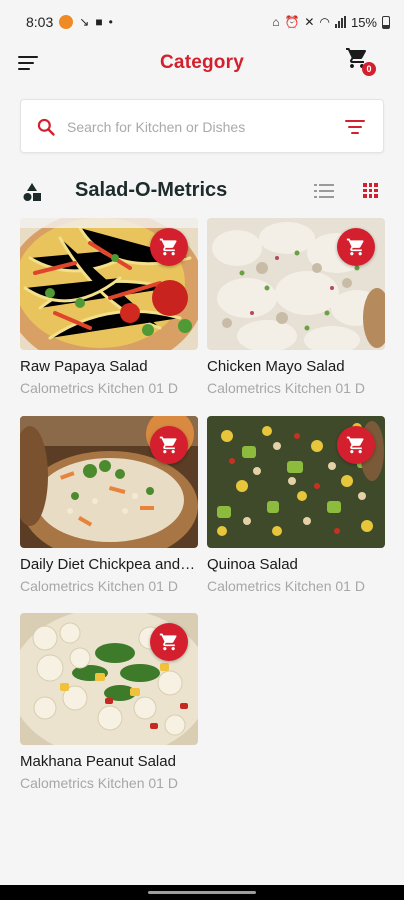 The width and height of the screenshot is (404, 900). I want to click on filter-icon, so click(356, 127).